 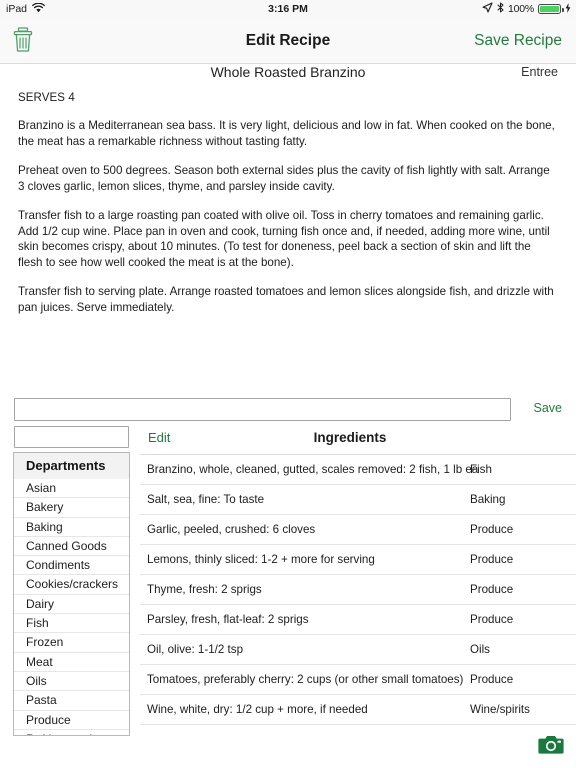 What do you see at coordinates (231, 529) in the screenshot?
I see `ingredient-name: Garlic, peeled, crushed: 6 cloves` at bounding box center [231, 529].